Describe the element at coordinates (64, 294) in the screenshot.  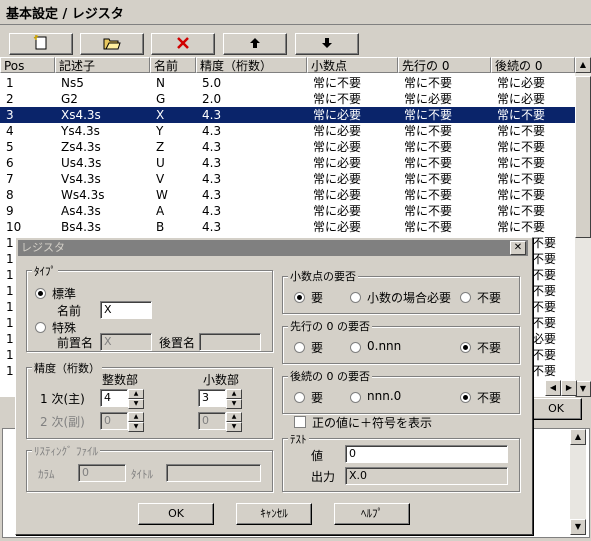
I see `type-standard-label: 標準` at that location.